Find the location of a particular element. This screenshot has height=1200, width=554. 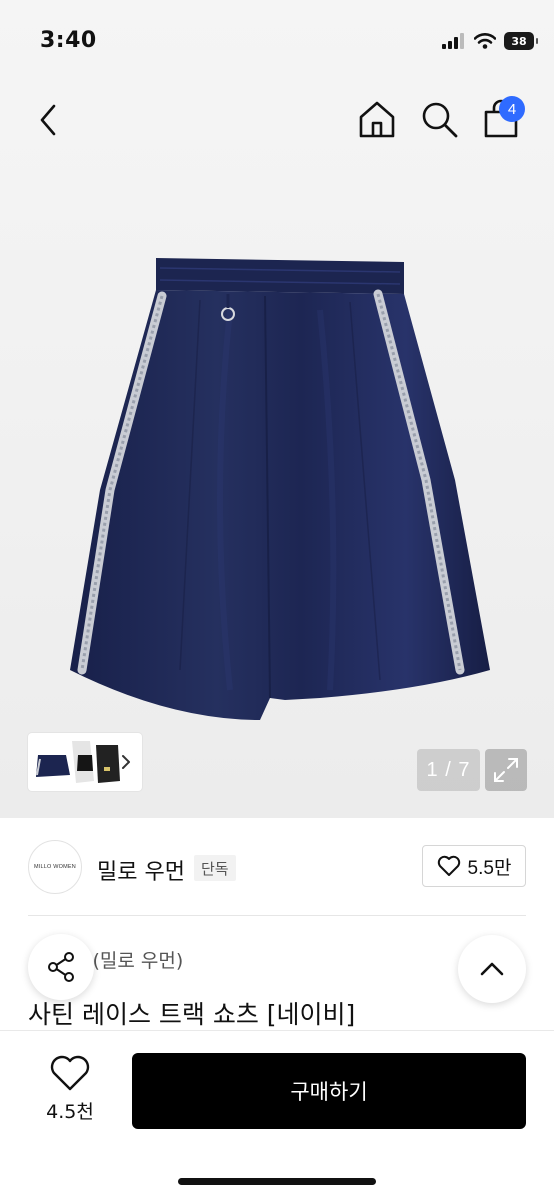

wifi-icon is located at coordinates (485, 41).